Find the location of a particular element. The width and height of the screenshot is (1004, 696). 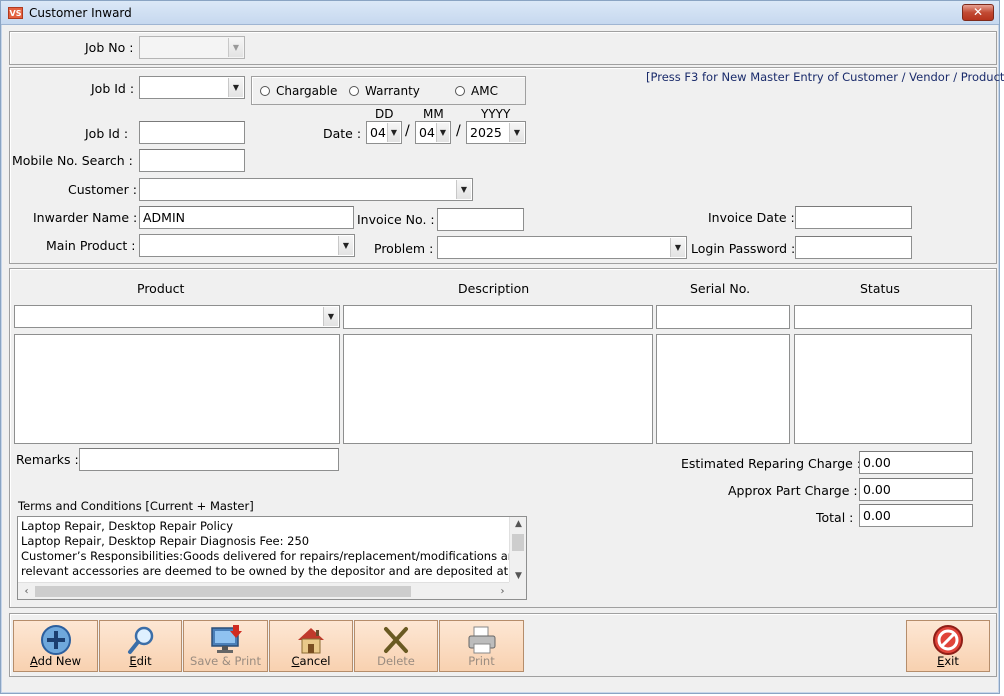

date-year-select: 2025 ▼ is located at coordinates (496, 132).